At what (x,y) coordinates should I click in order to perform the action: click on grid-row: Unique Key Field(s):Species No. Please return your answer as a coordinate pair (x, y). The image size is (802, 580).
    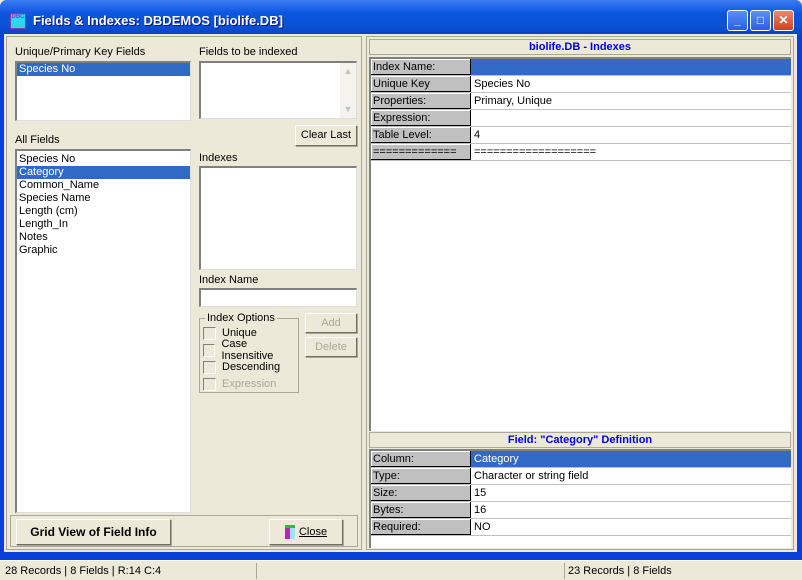
    Looking at the image, I should click on (581, 91).